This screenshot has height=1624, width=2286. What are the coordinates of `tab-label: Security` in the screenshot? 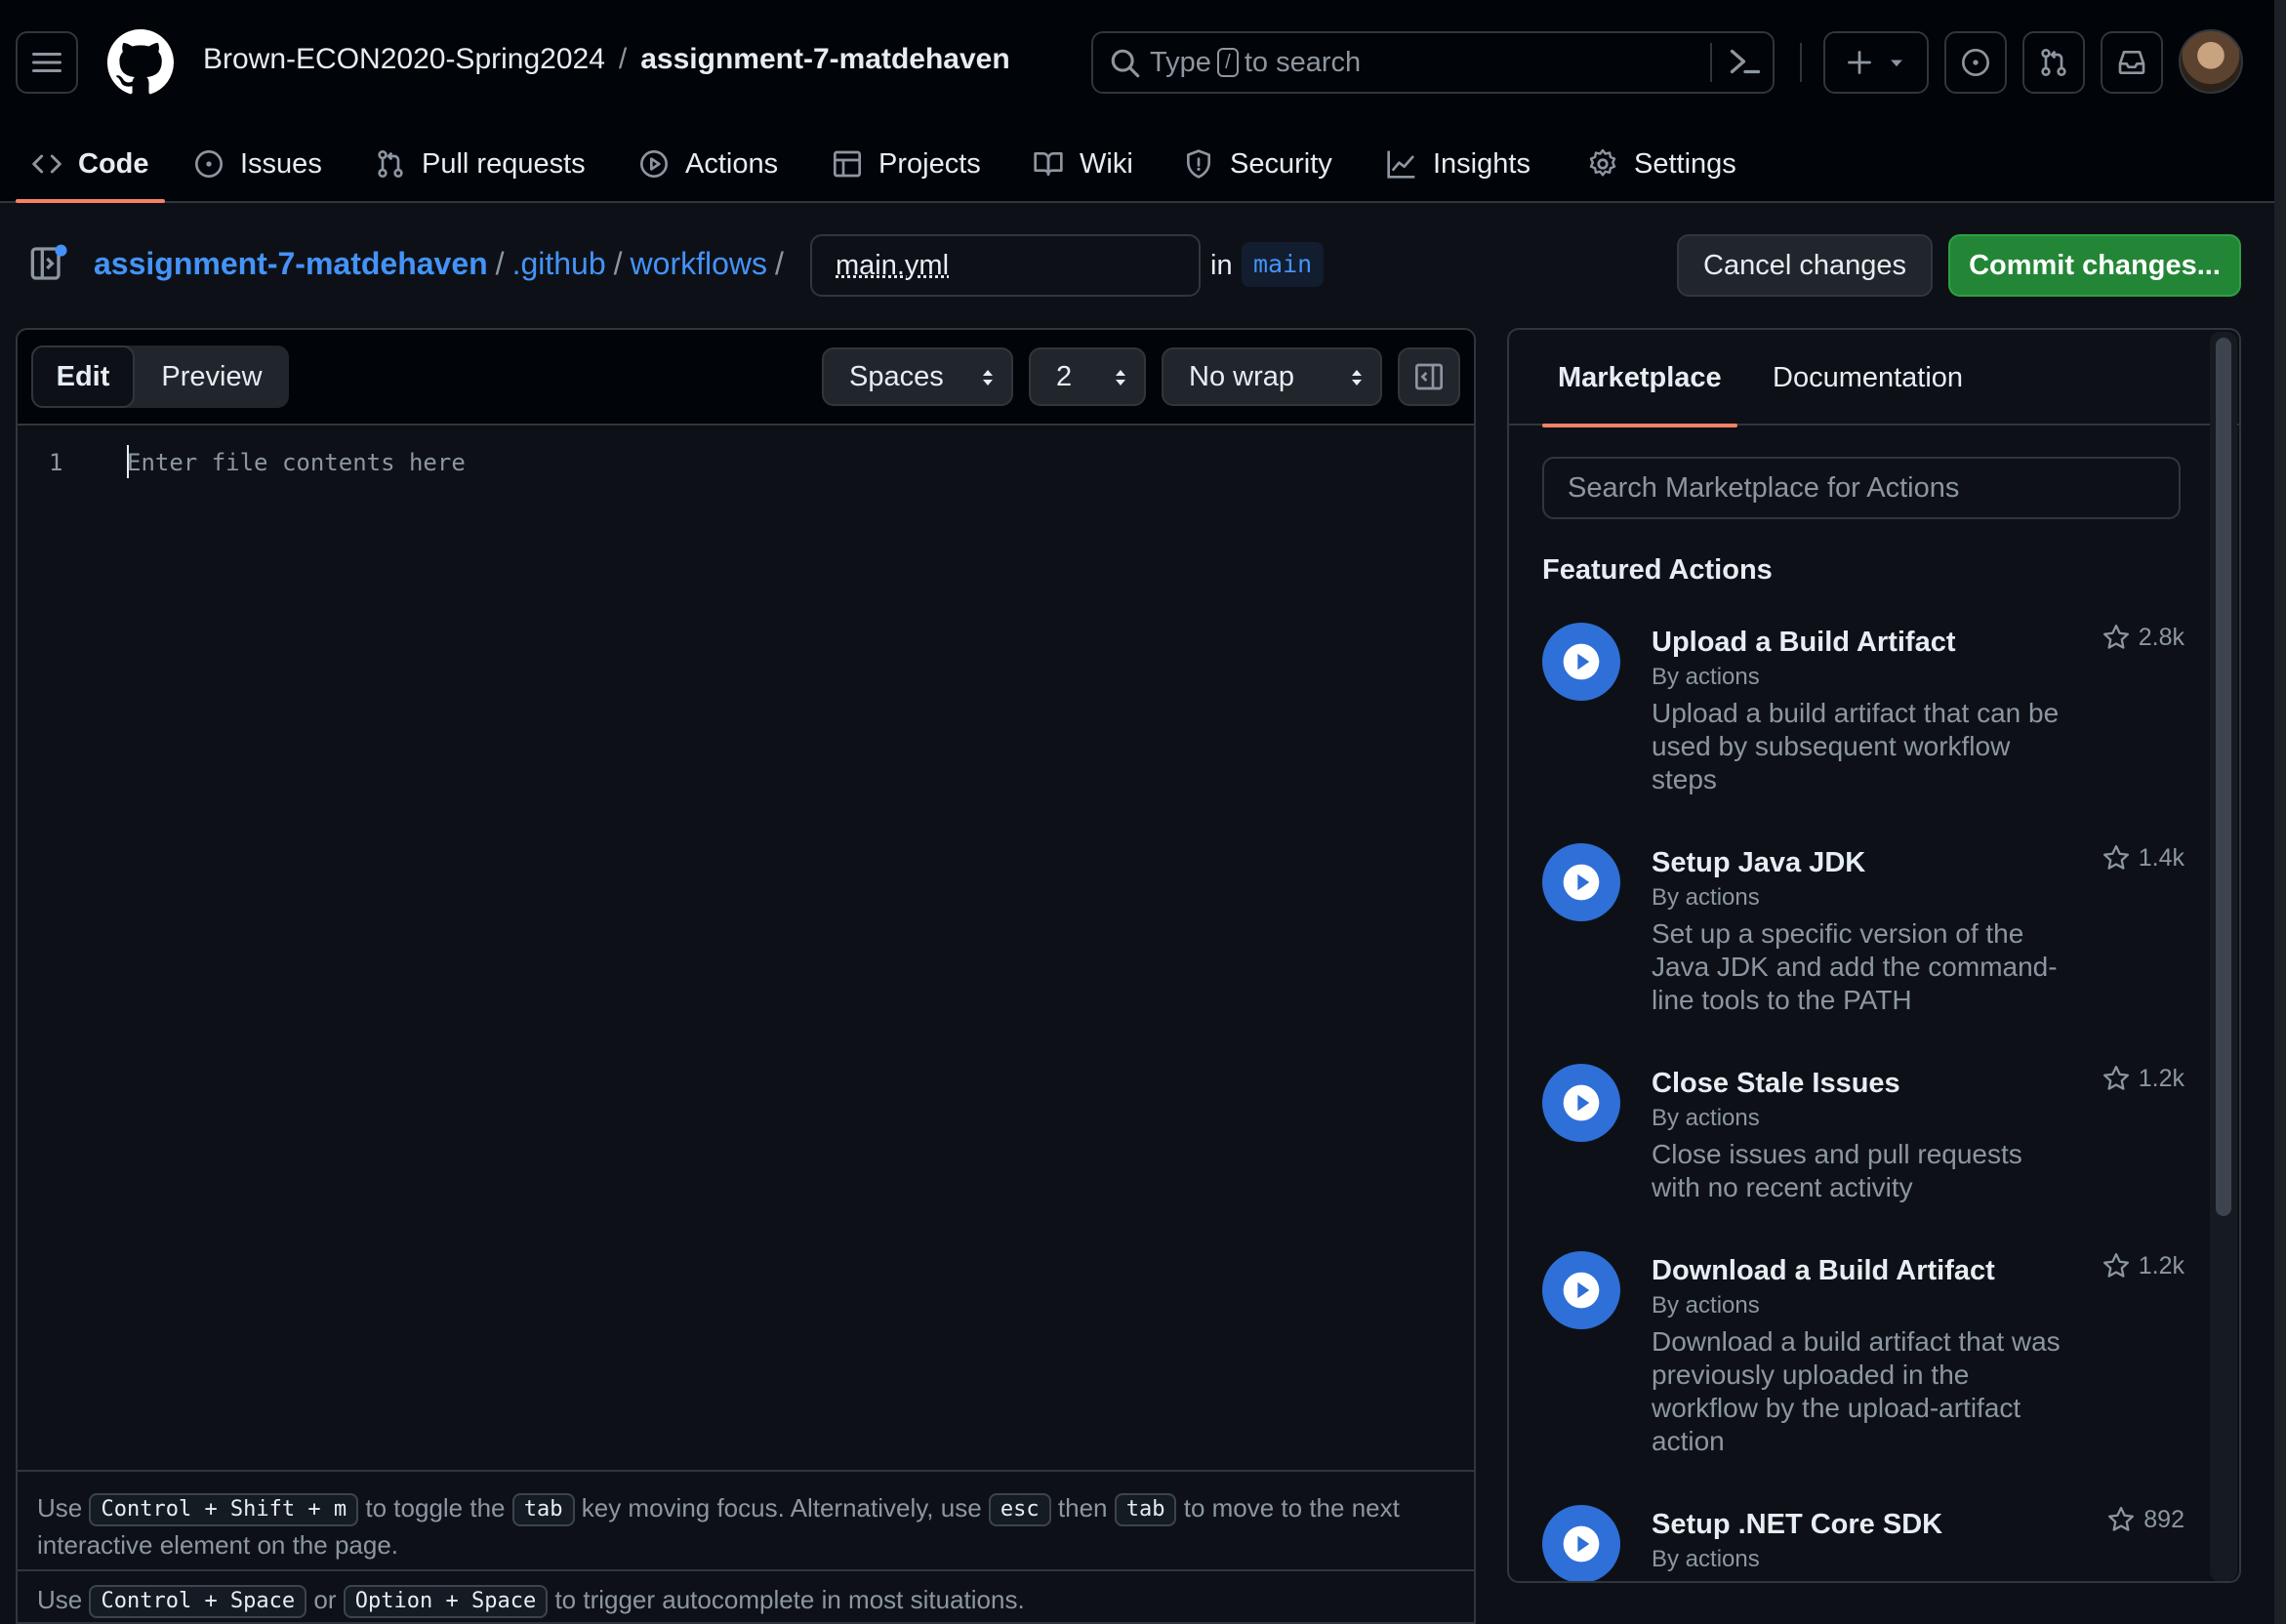 It's located at (1281, 163).